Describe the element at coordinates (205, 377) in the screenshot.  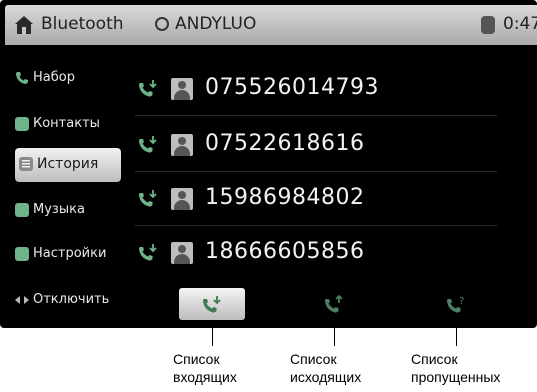
I see `caption-line: входящих` at that location.